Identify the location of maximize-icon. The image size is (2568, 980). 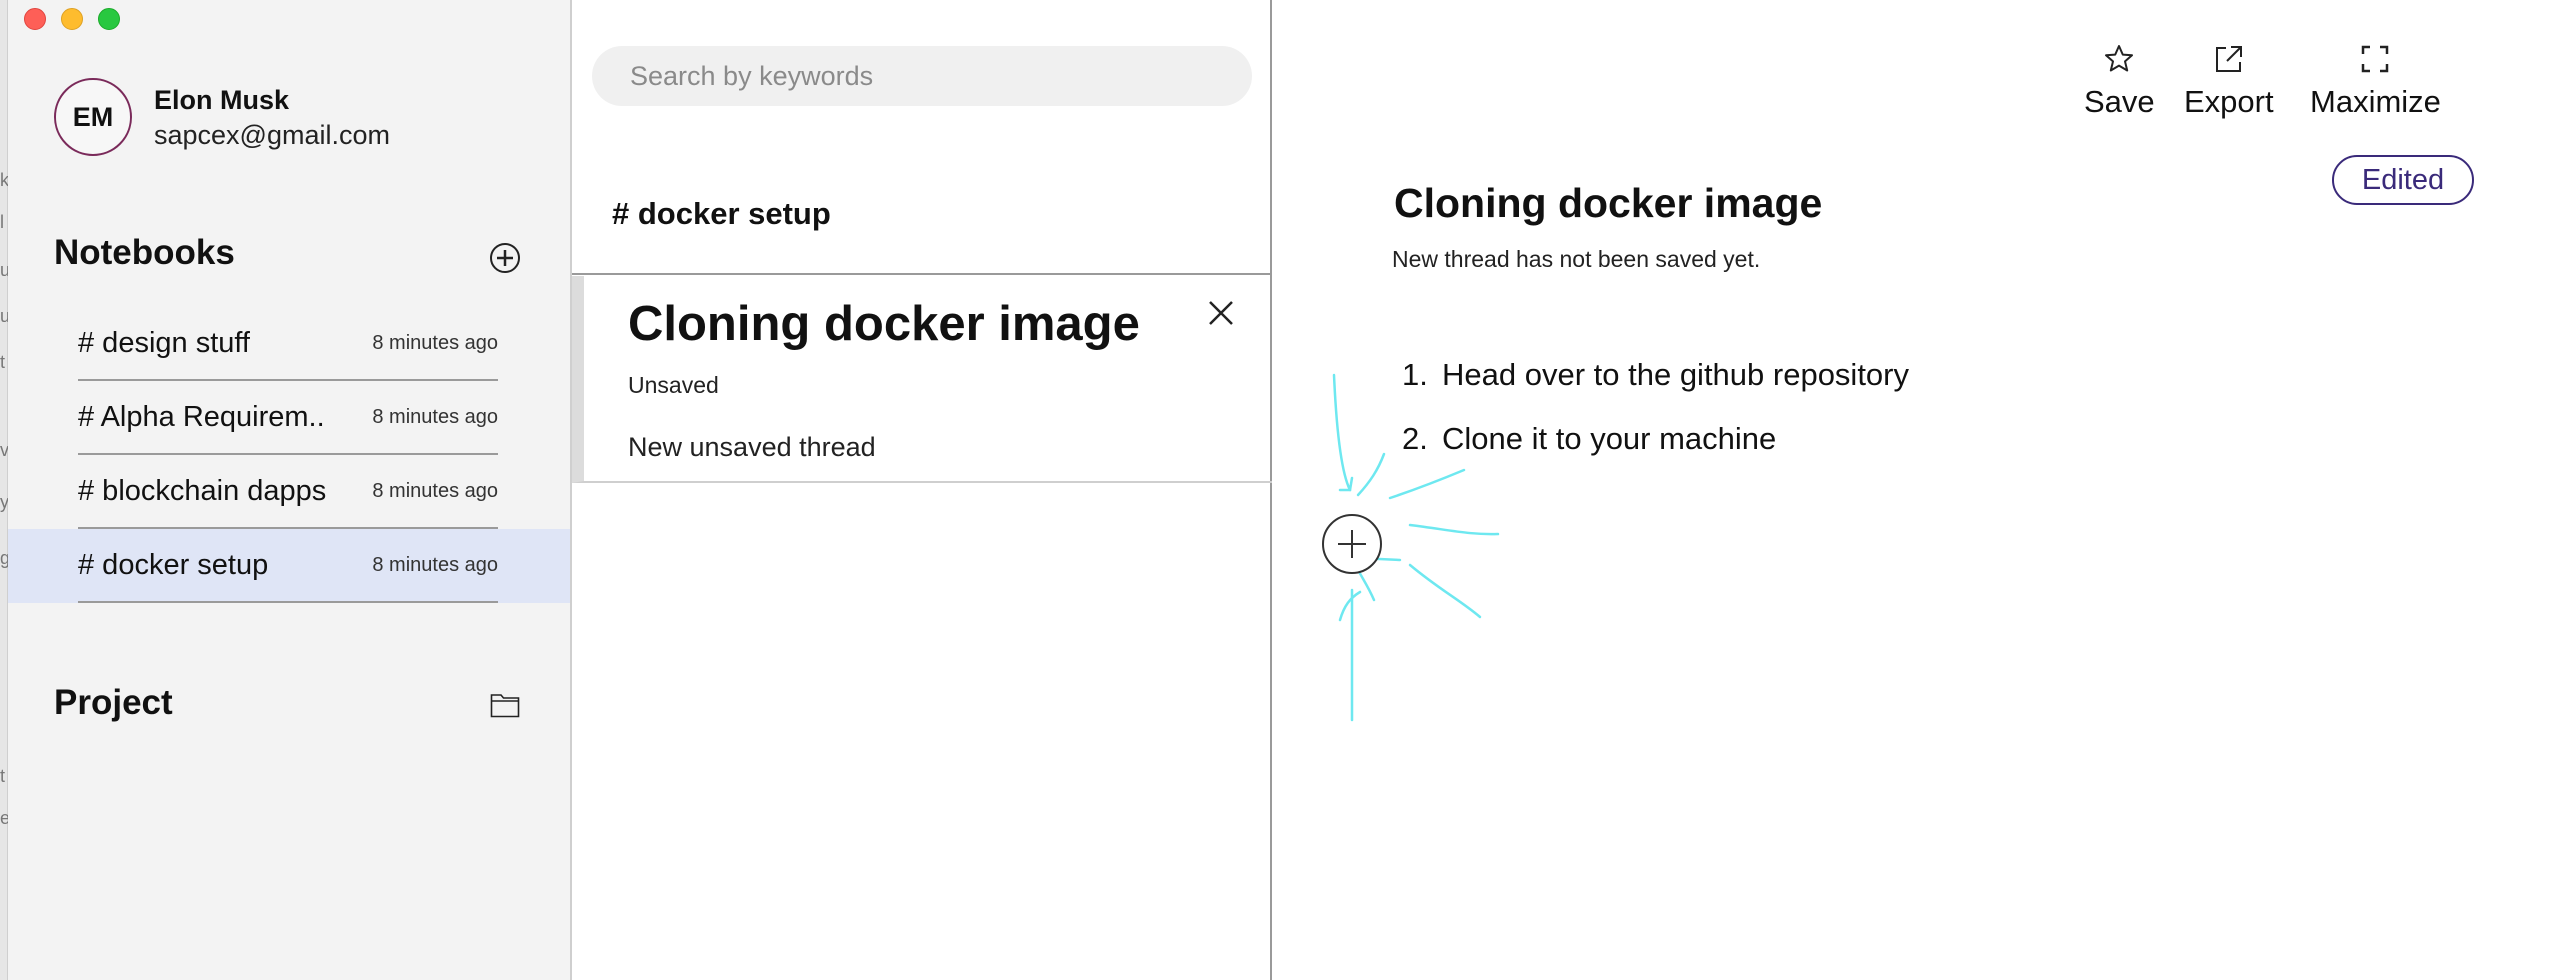
(2375, 59).